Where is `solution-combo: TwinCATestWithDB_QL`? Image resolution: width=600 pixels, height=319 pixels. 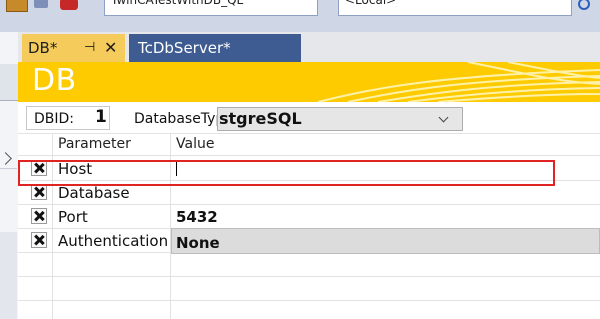
solution-combo: TwinCATestWithDB_QL is located at coordinates (211, 8).